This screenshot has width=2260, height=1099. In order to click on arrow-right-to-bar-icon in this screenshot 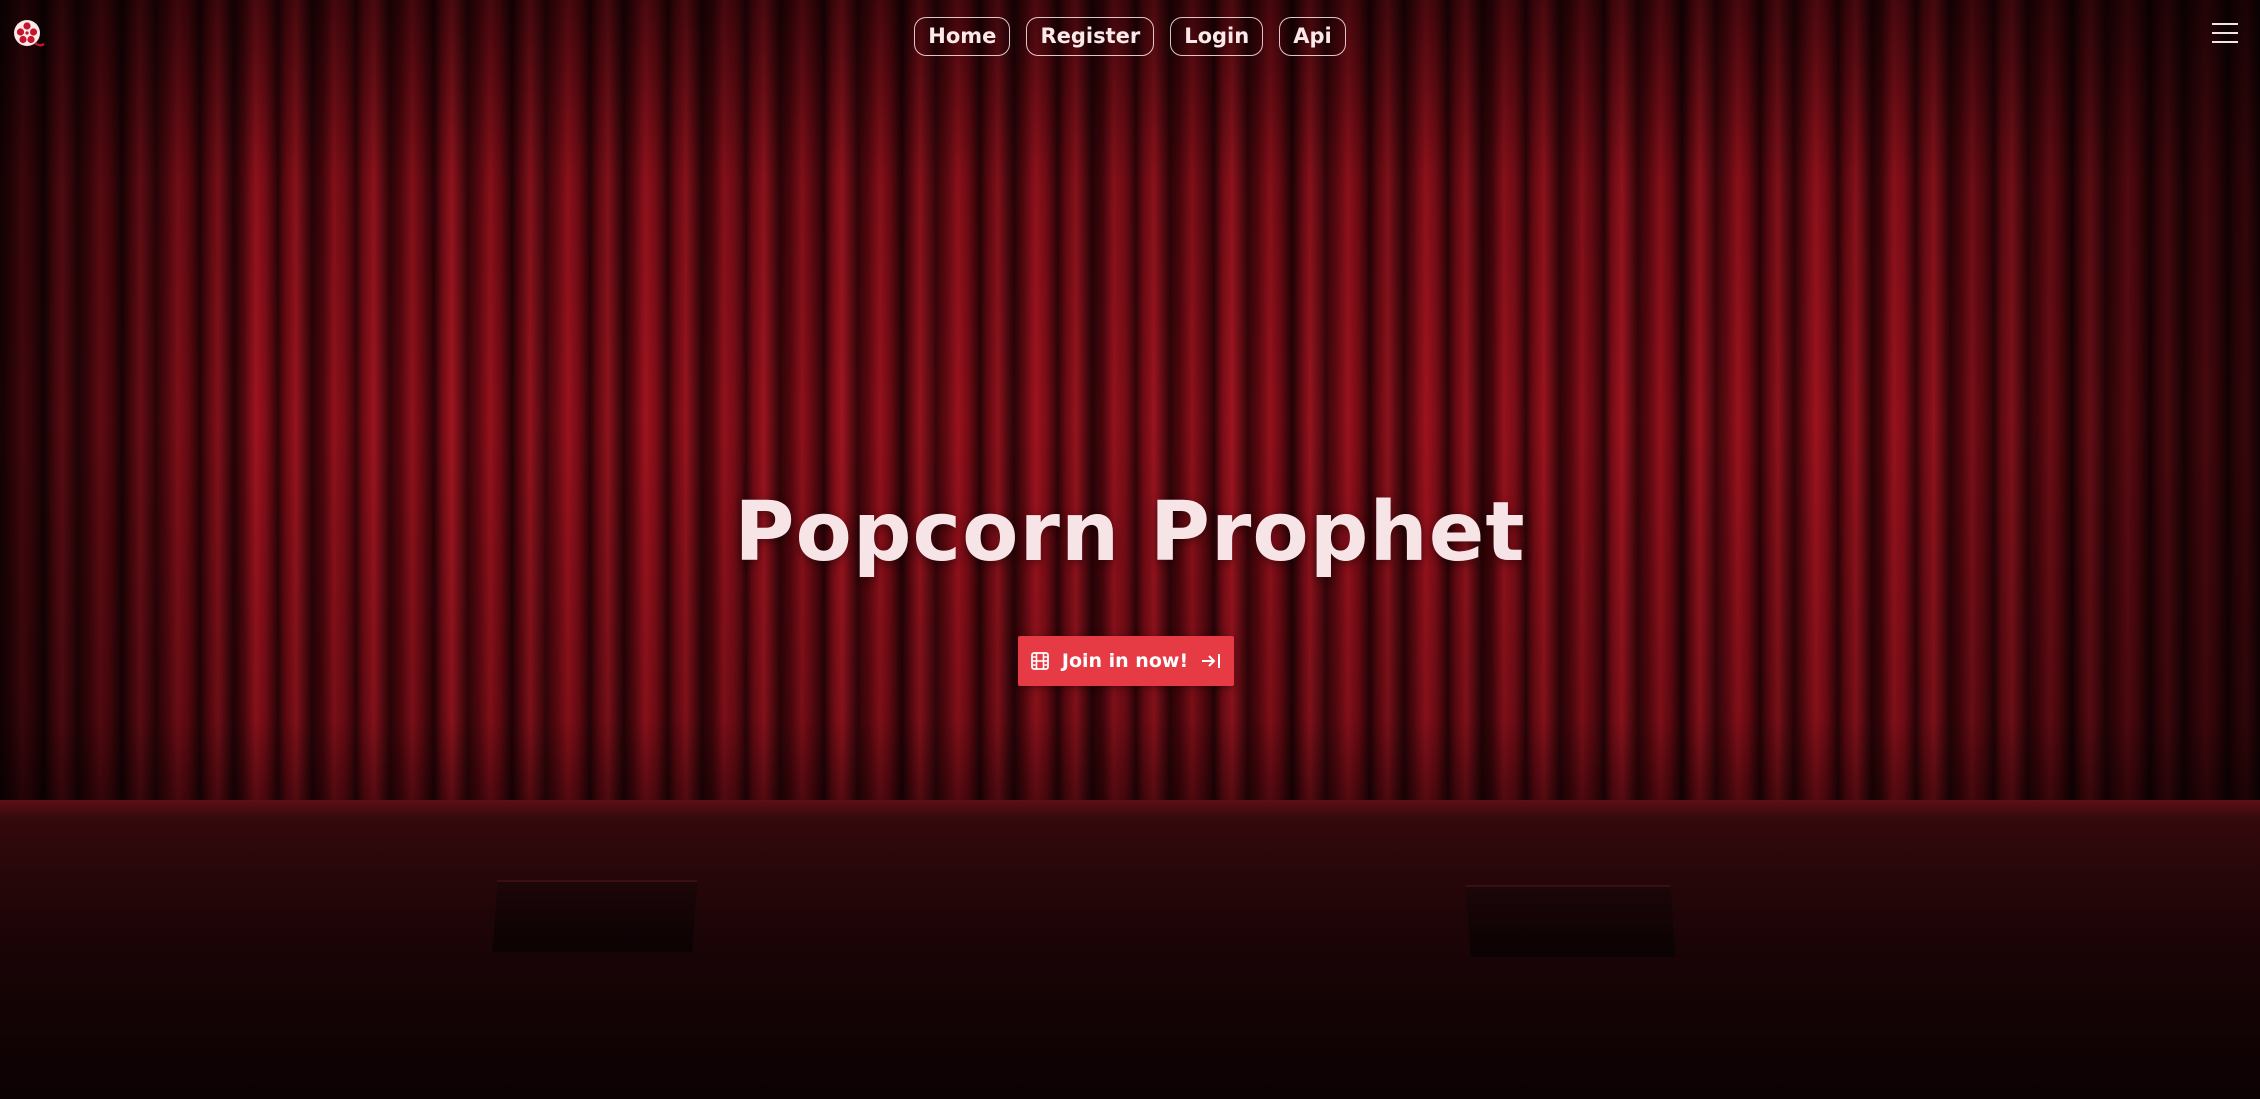, I will do `click(1211, 661)`.